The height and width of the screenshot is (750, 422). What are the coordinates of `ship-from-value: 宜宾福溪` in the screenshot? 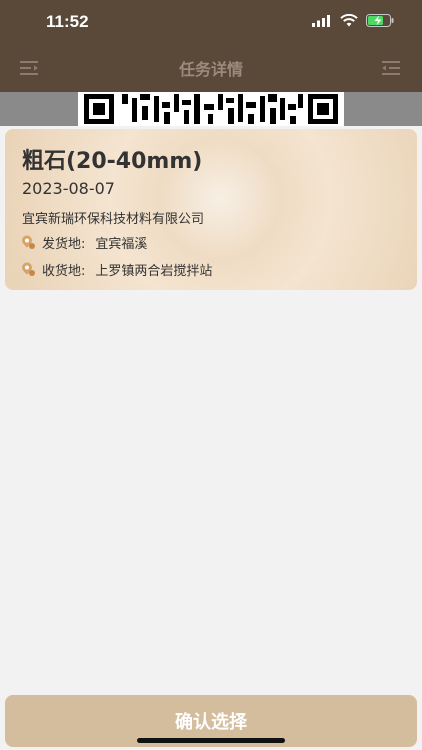 It's located at (121, 244).